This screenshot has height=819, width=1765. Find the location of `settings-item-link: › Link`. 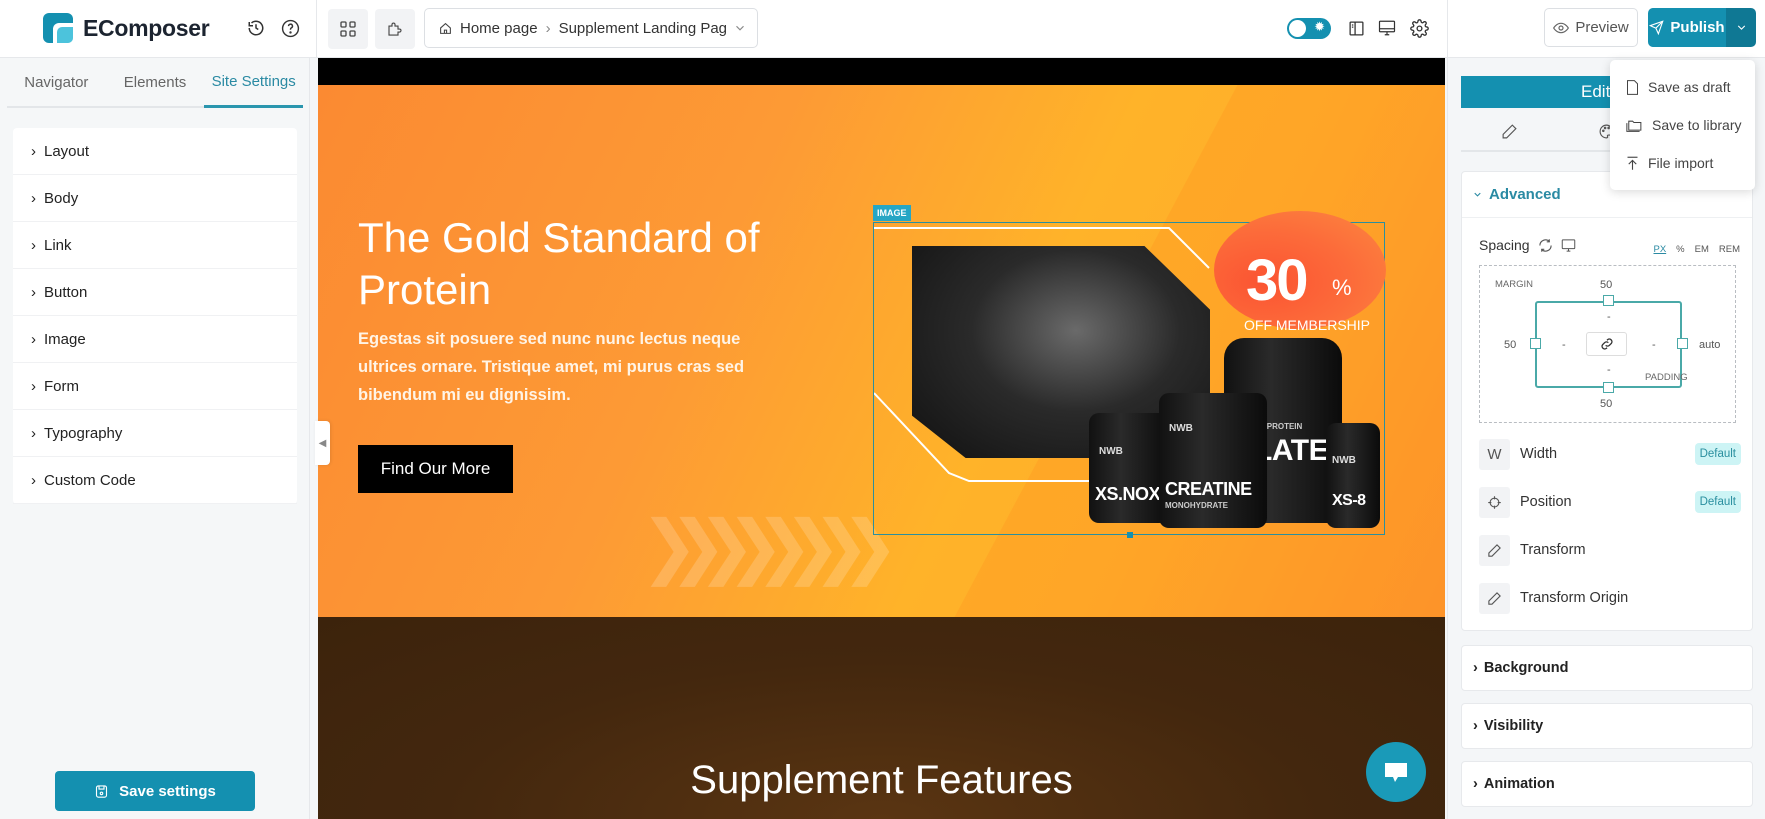

settings-item-link: › Link is located at coordinates (155, 245).